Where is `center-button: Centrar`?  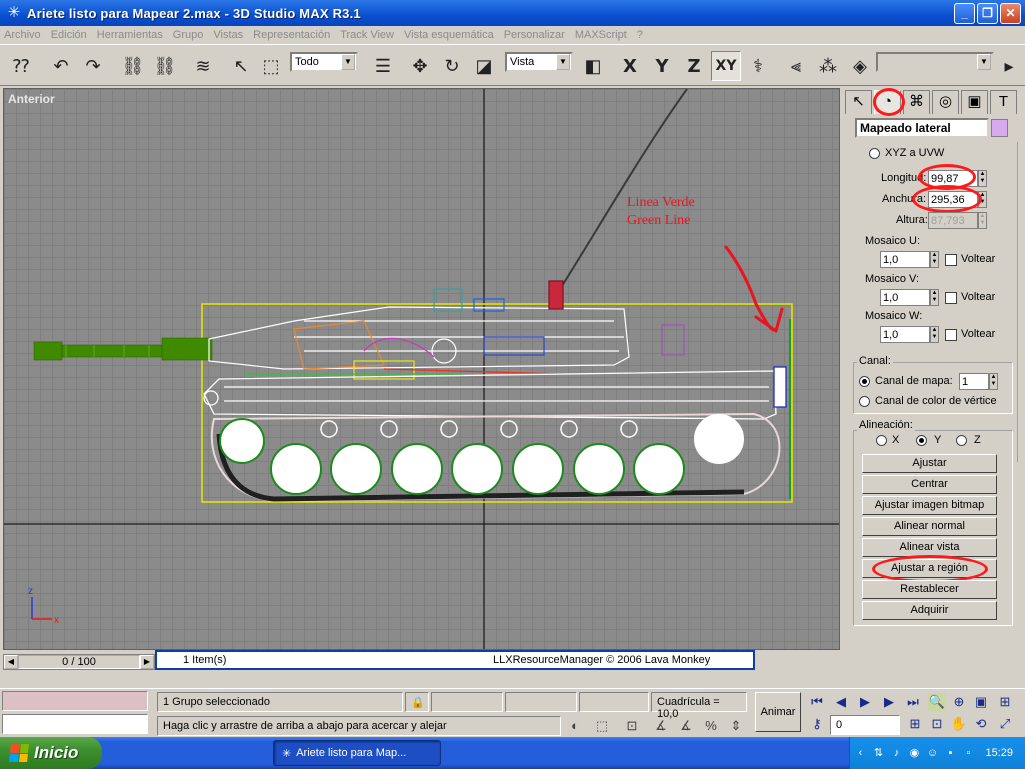 center-button: Centrar is located at coordinates (929, 484).